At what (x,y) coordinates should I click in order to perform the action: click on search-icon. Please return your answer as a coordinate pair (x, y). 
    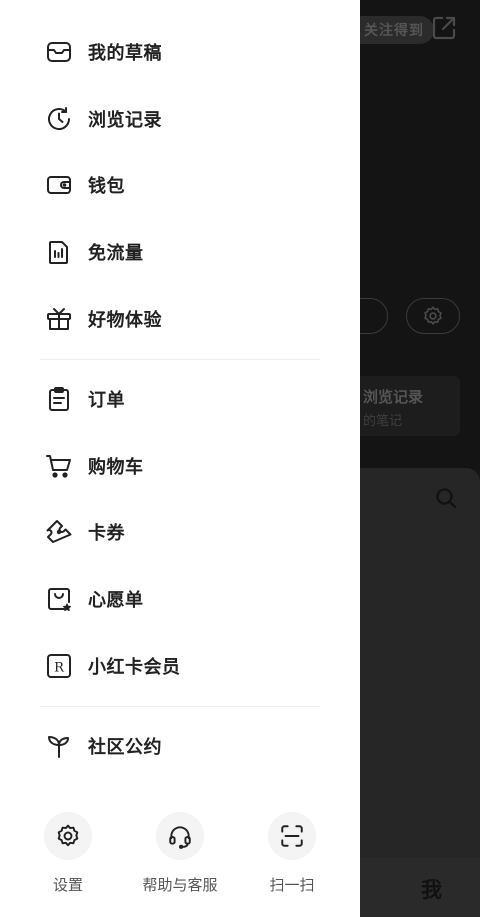
    Looking at the image, I should click on (446, 498).